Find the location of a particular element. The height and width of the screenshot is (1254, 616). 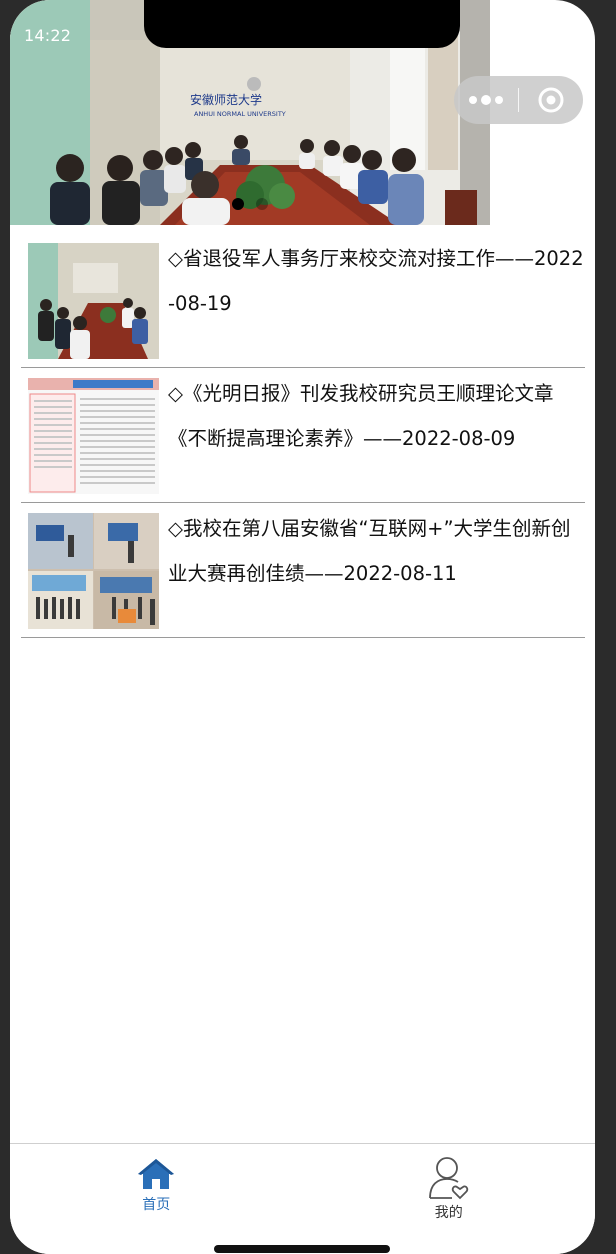

tab-mine: 我的 is located at coordinates (449, 1199).